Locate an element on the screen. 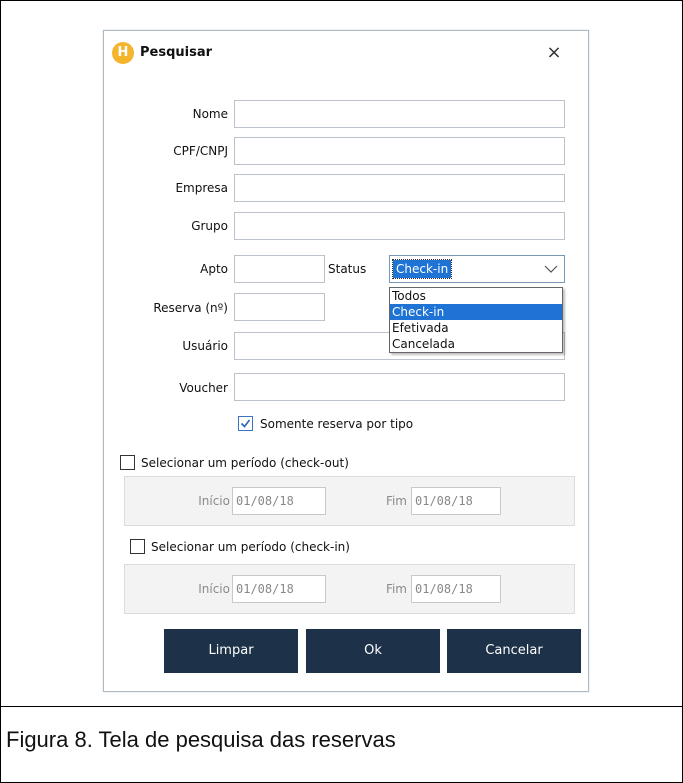 This screenshot has height=783, width=683. cpf-label: CPF/CNPJ is located at coordinates (200, 151).